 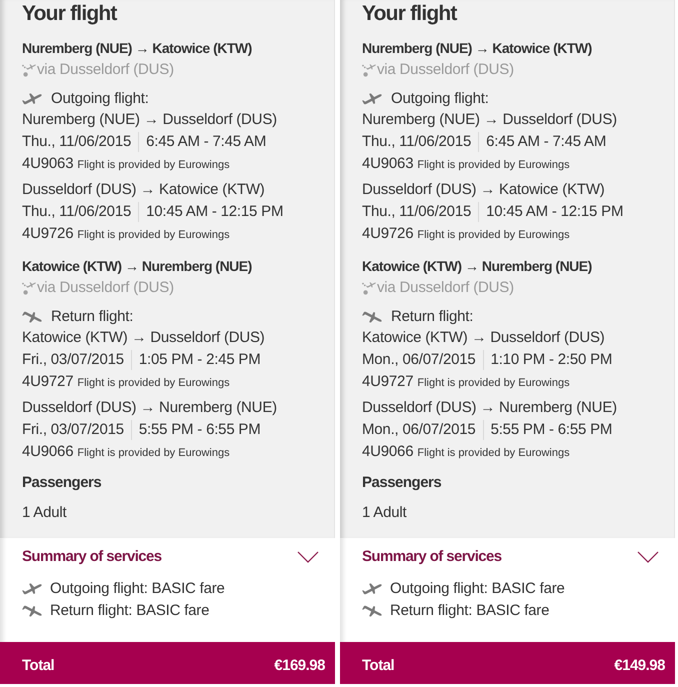 I want to click on total-amount: €149.98, so click(x=639, y=666).